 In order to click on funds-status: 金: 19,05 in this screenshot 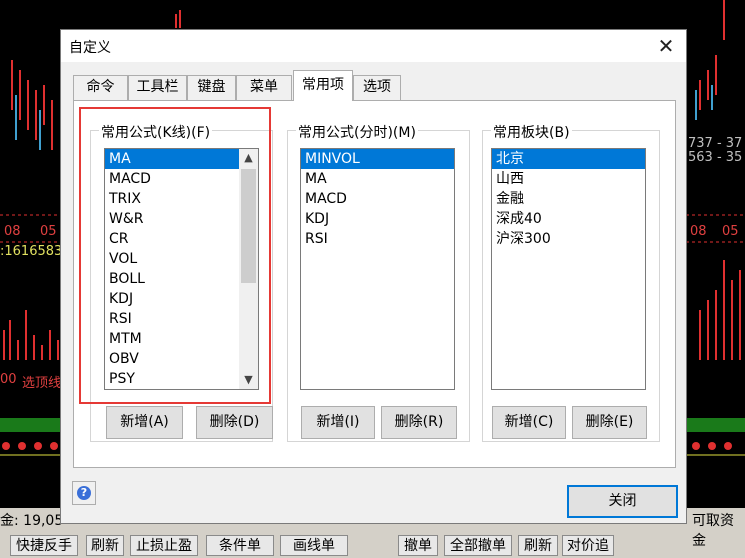, I will do `click(32, 521)`.